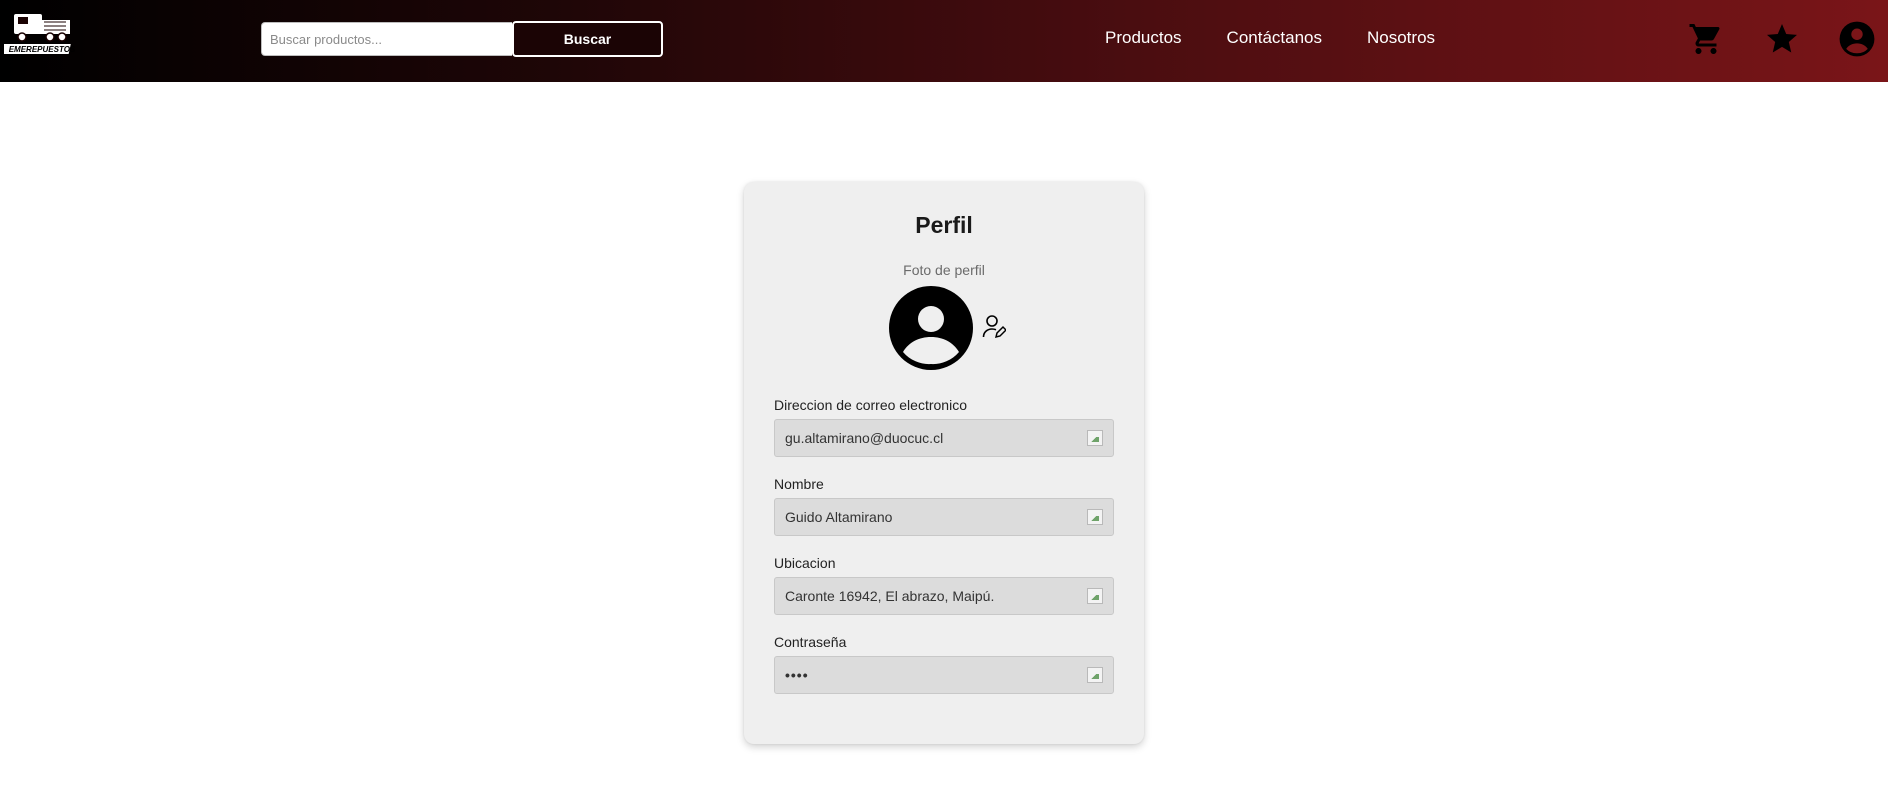 Image resolution: width=1888 pixels, height=803 pixels. What do you see at coordinates (1095, 517) in the screenshot?
I see `edit-name-icon` at bounding box center [1095, 517].